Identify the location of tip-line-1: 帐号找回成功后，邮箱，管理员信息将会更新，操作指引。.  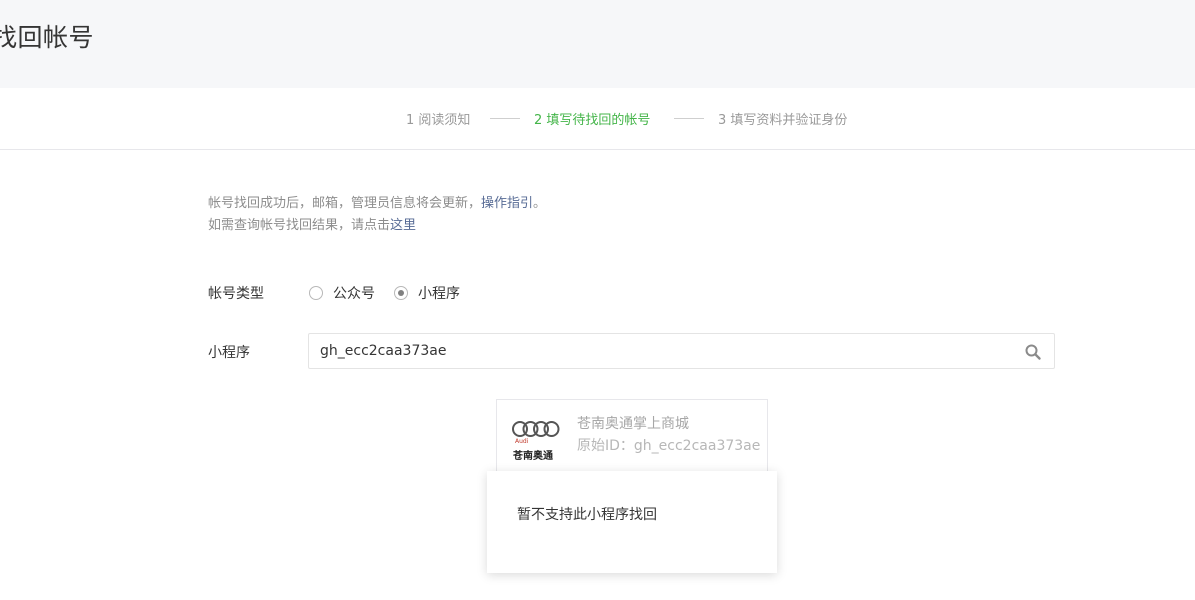
(377, 201).